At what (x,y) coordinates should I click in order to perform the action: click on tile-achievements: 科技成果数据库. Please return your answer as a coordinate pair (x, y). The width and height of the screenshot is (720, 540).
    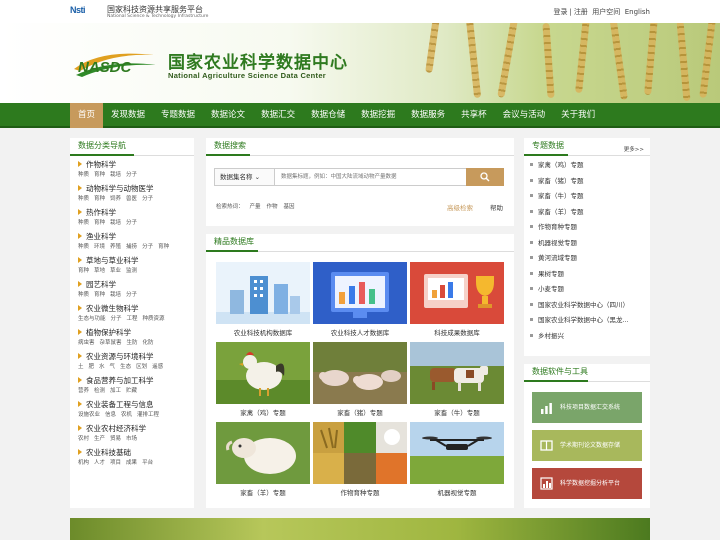
    Looking at the image, I should click on (457, 301).